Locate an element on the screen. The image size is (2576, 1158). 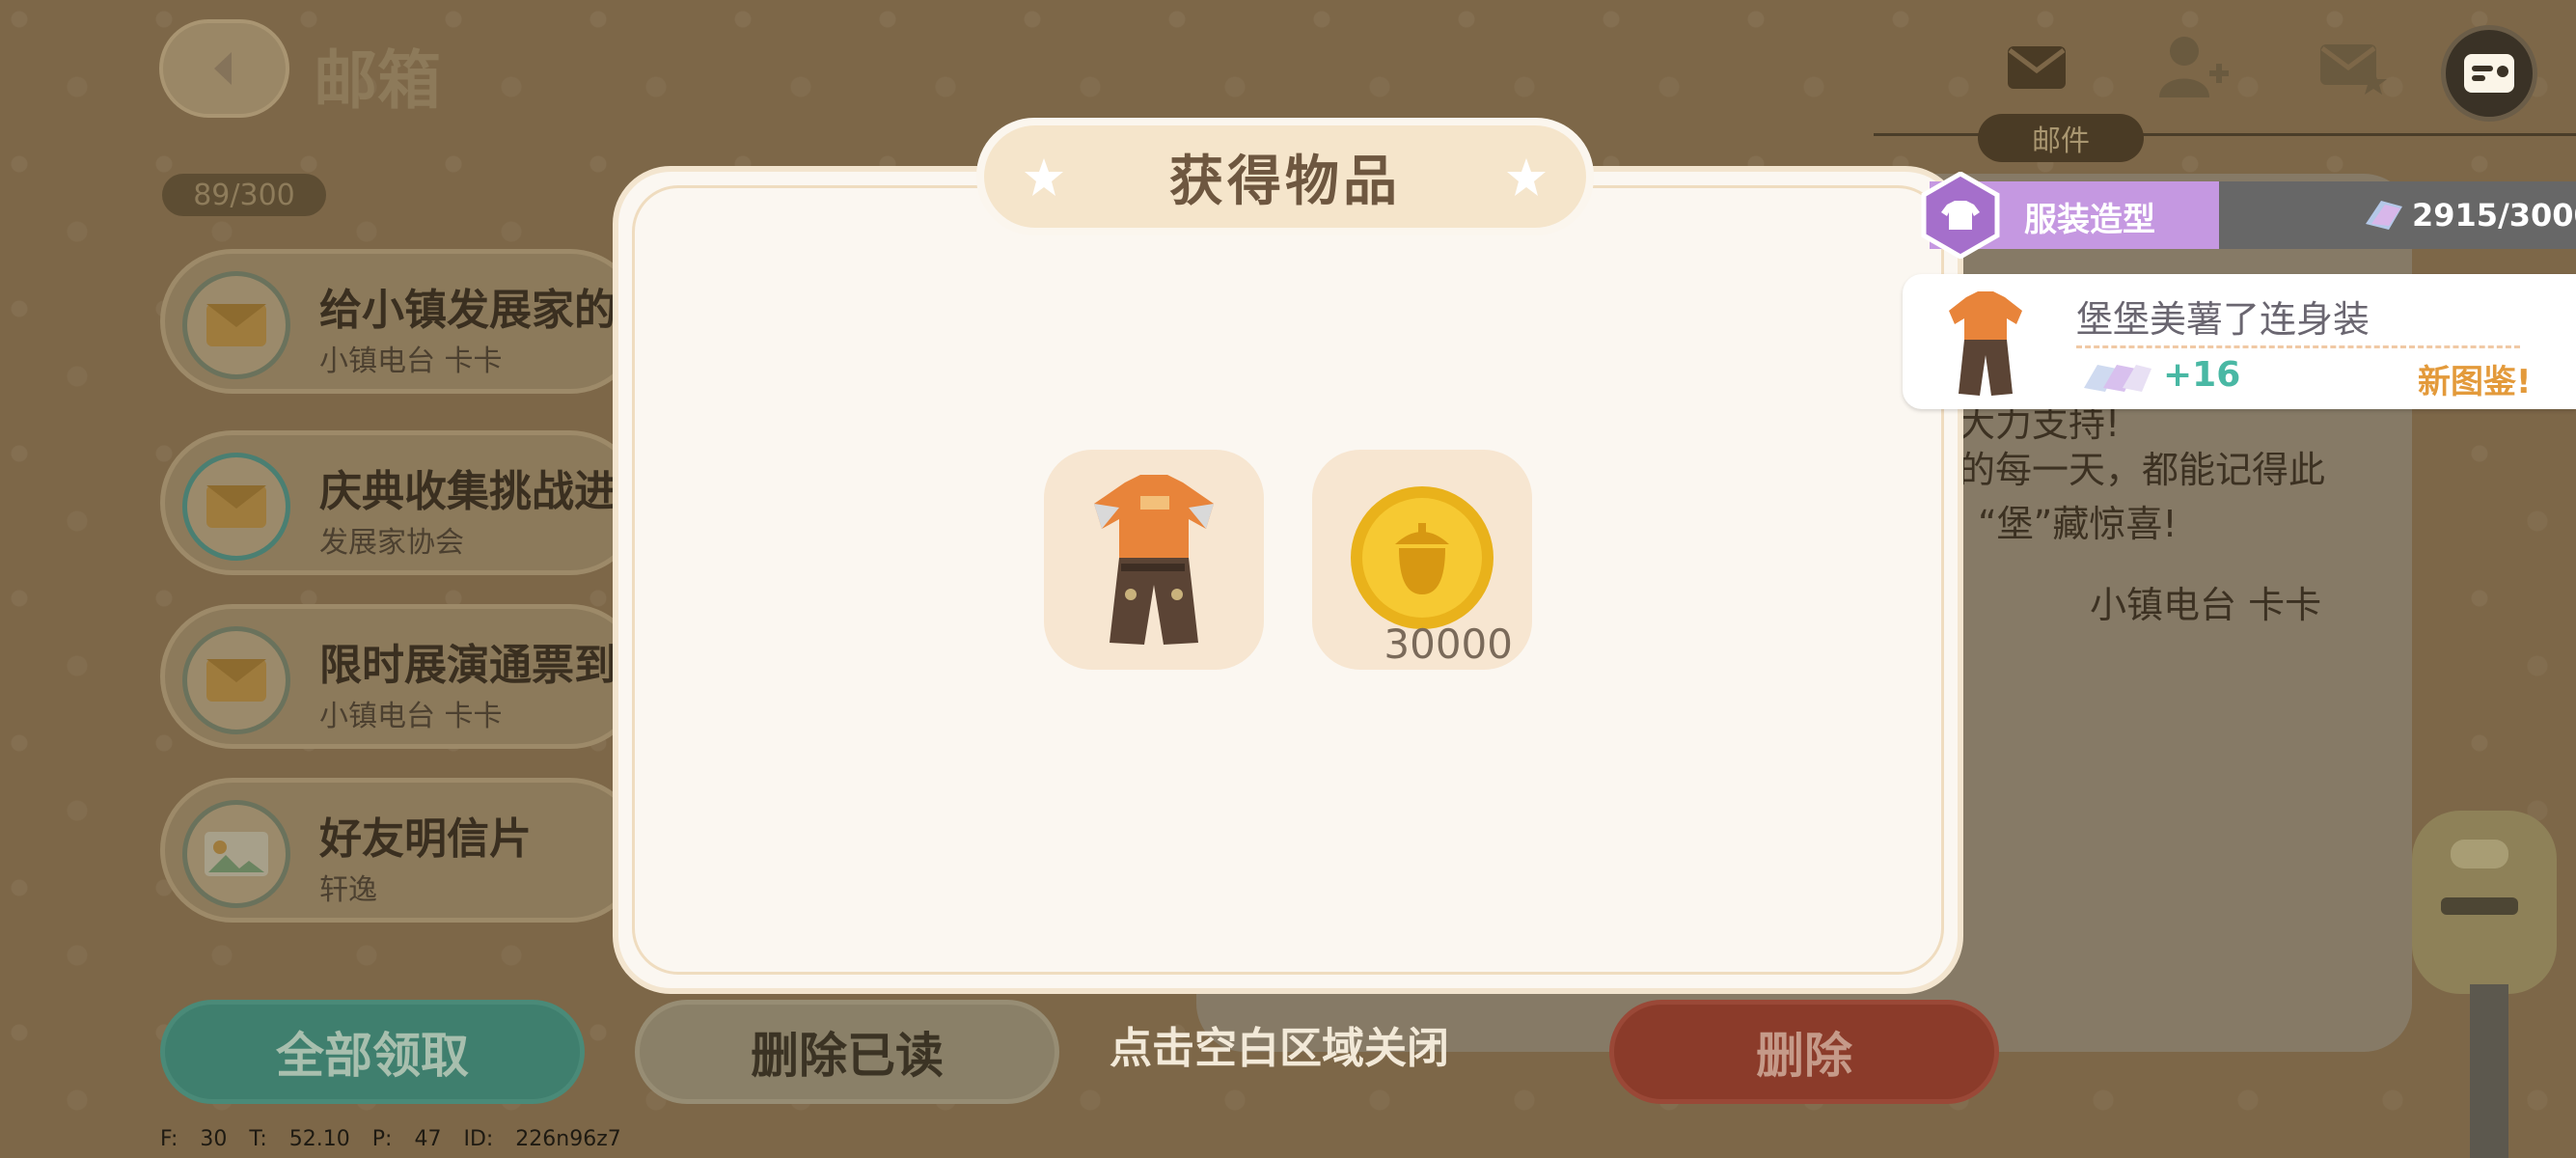
friends-tab is located at coordinates (2193, 67).